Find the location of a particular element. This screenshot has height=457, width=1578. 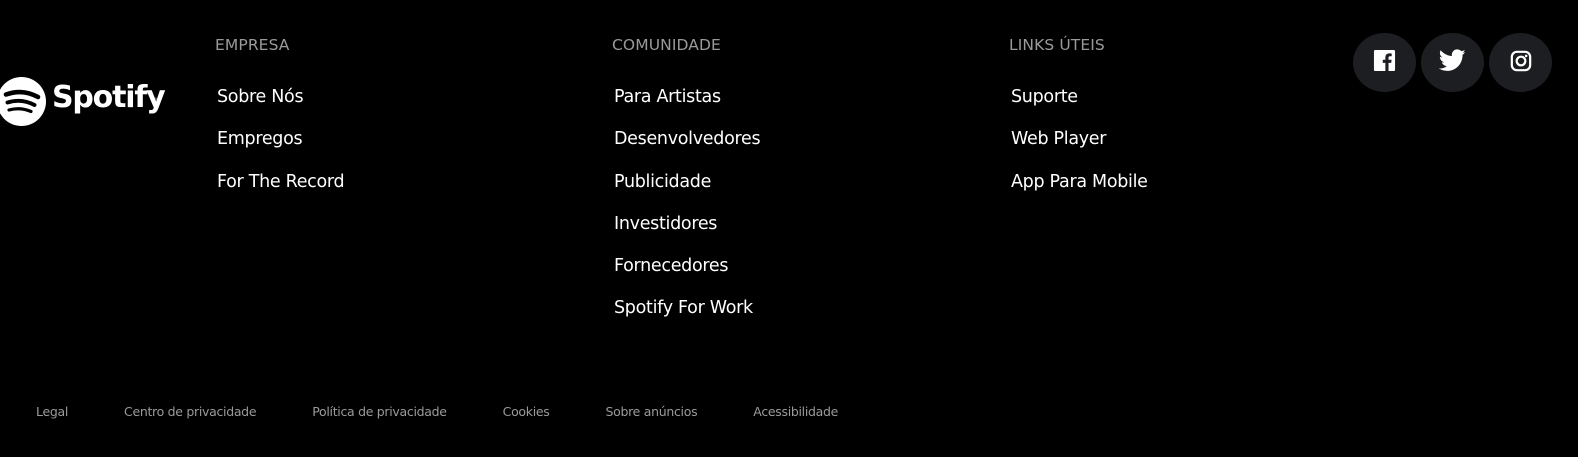

facebook-button is located at coordinates (1384, 62).